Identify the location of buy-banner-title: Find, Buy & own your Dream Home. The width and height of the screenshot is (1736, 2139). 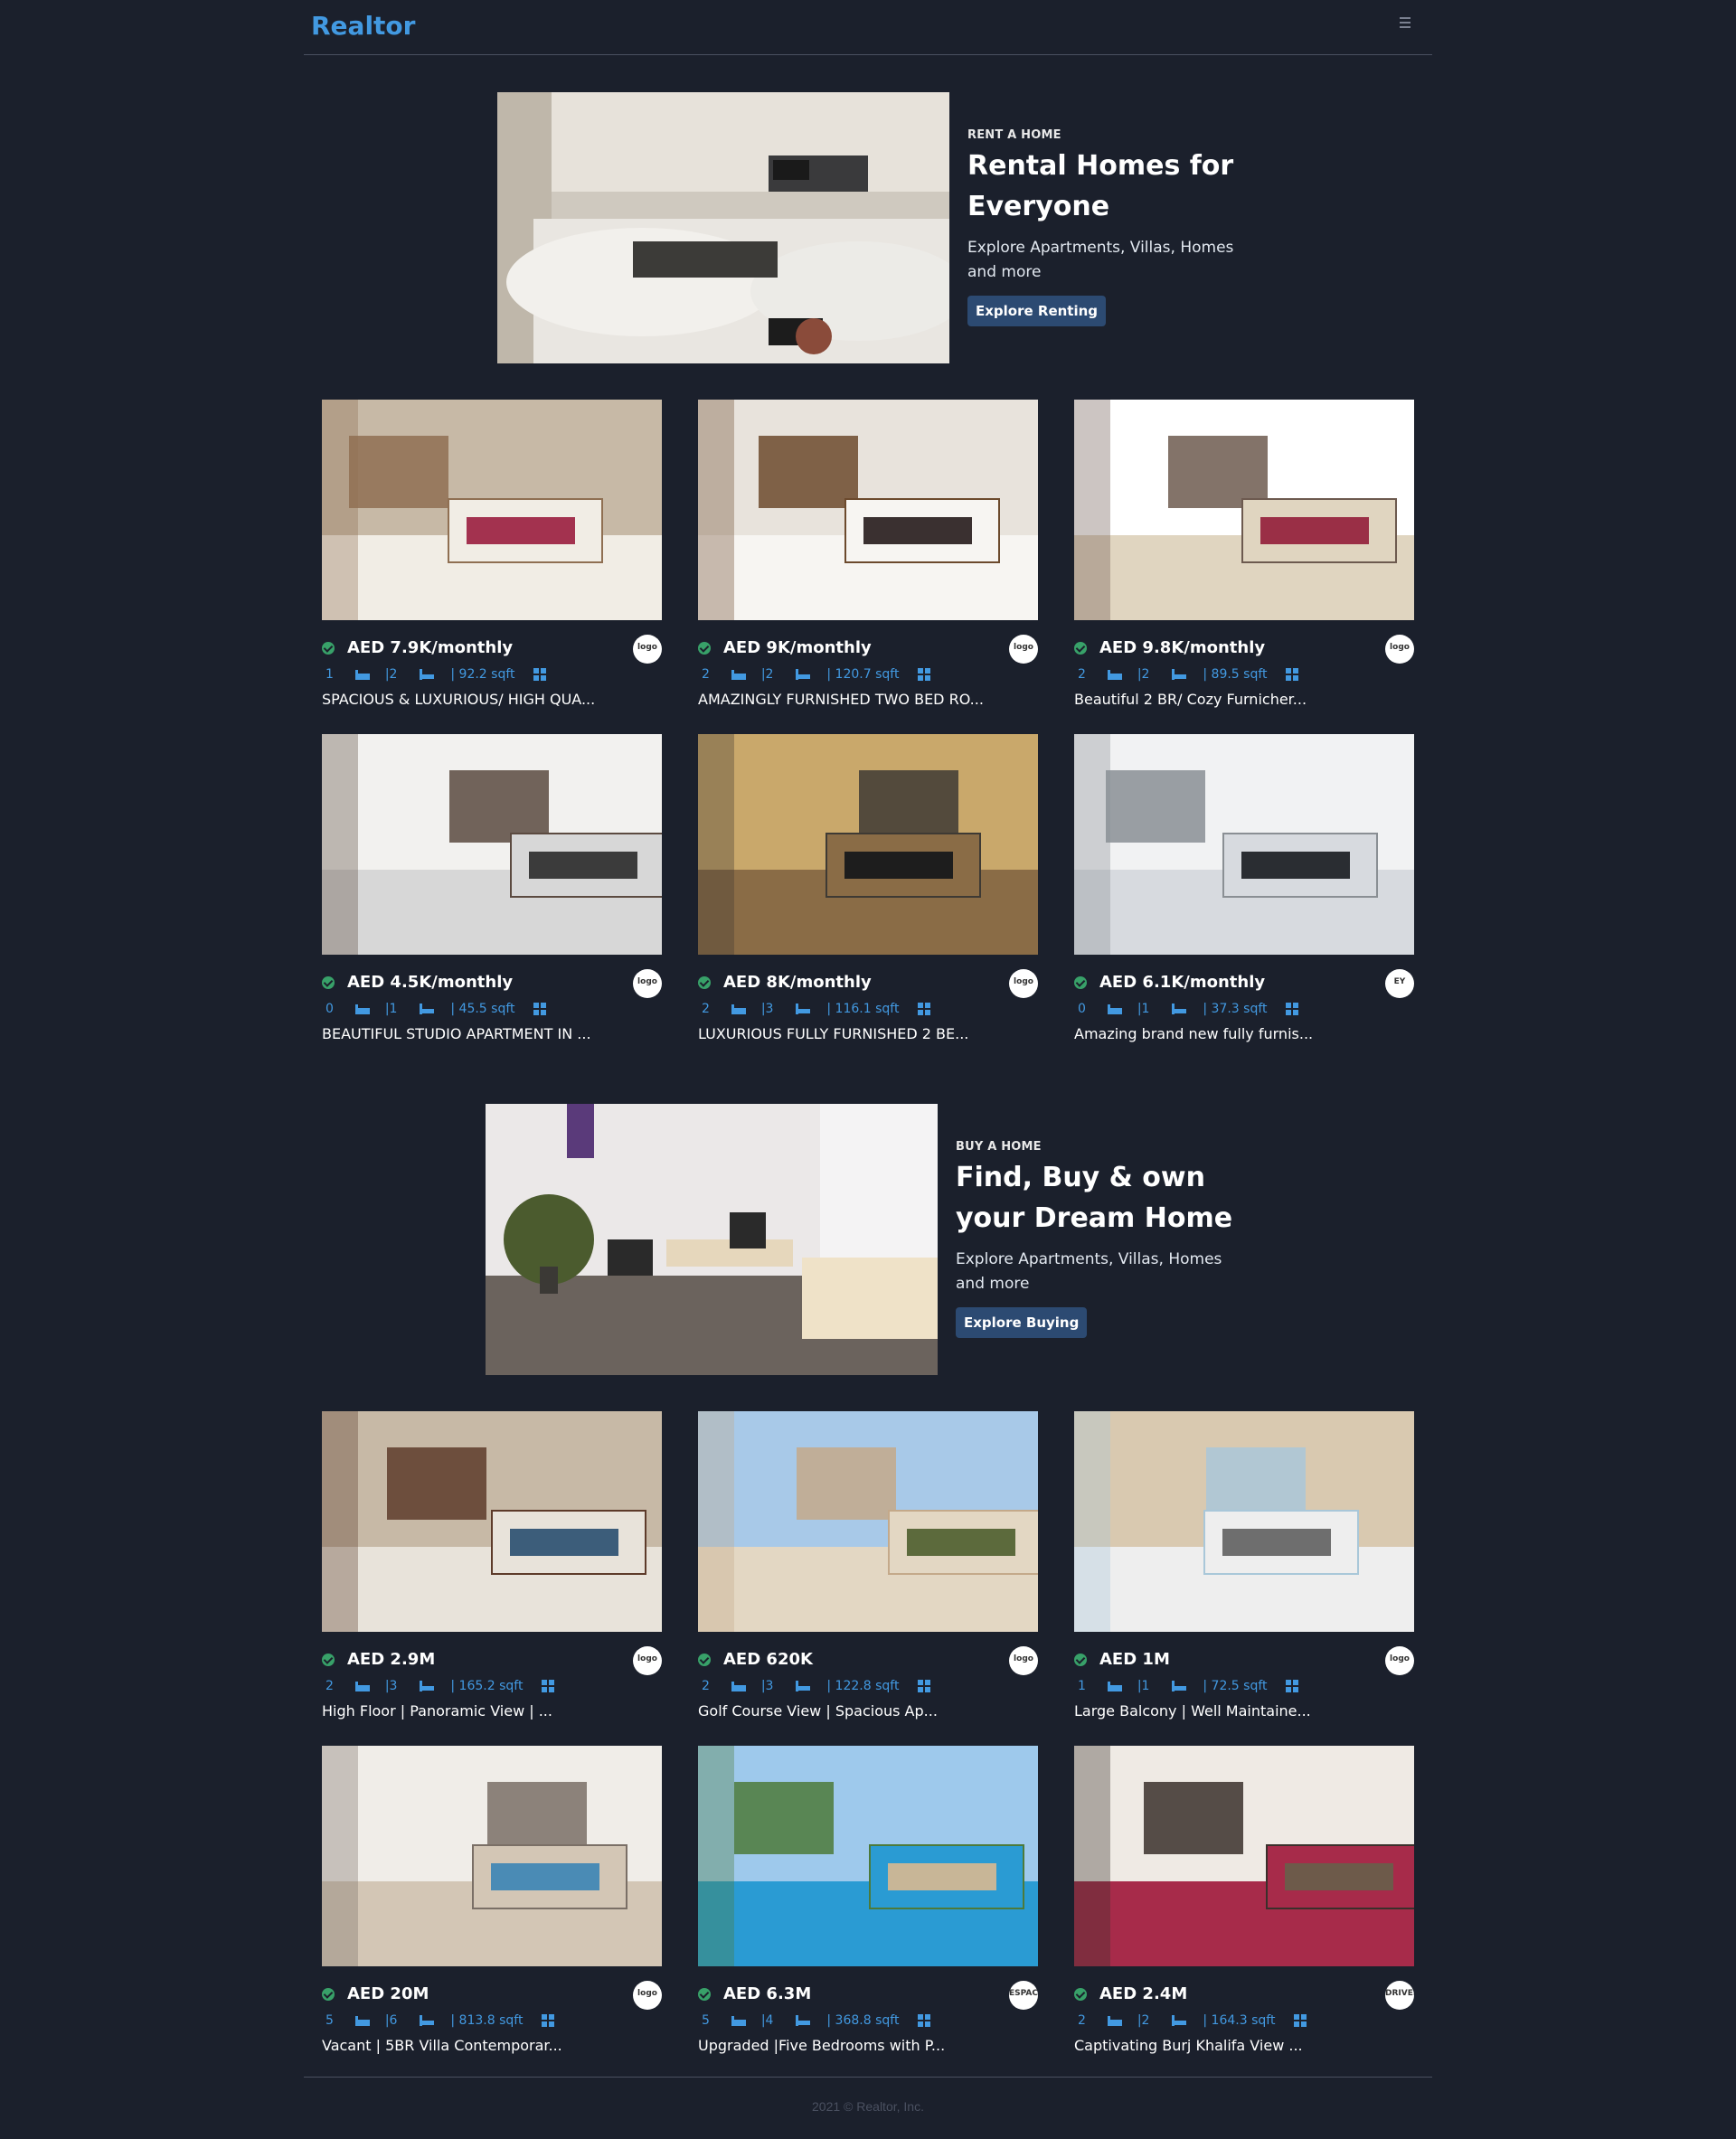
(1095, 1198).